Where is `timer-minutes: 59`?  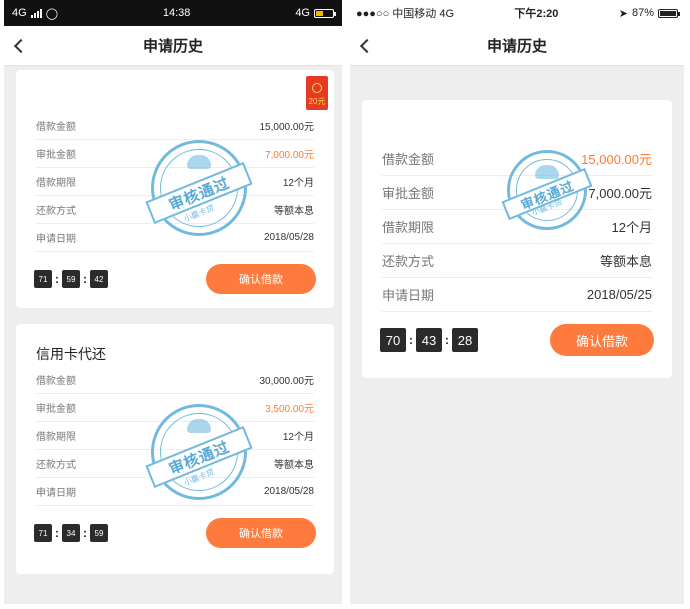 timer-minutes: 59 is located at coordinates (71, 279).